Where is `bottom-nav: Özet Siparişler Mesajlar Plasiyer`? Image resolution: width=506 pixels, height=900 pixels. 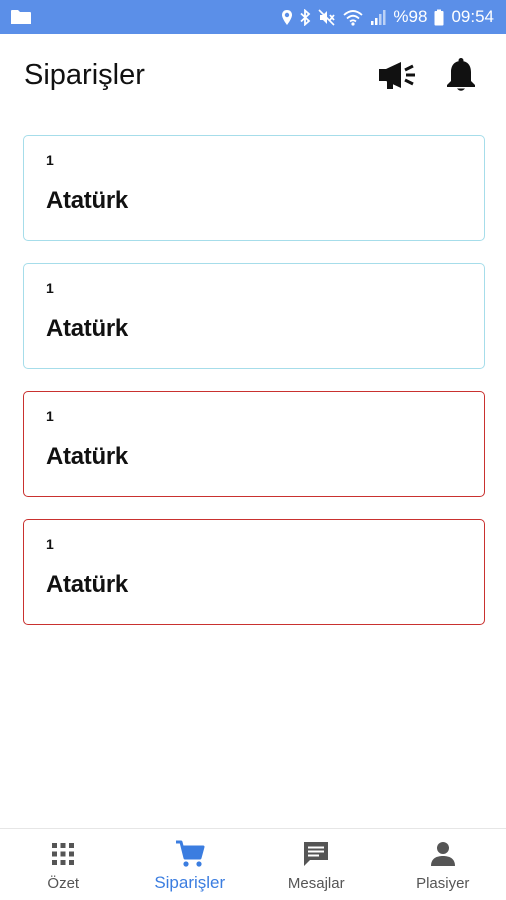
bottom-nav: Özet Siparişler Mesajlar Plasiyer is located at coordinates (253, 864).